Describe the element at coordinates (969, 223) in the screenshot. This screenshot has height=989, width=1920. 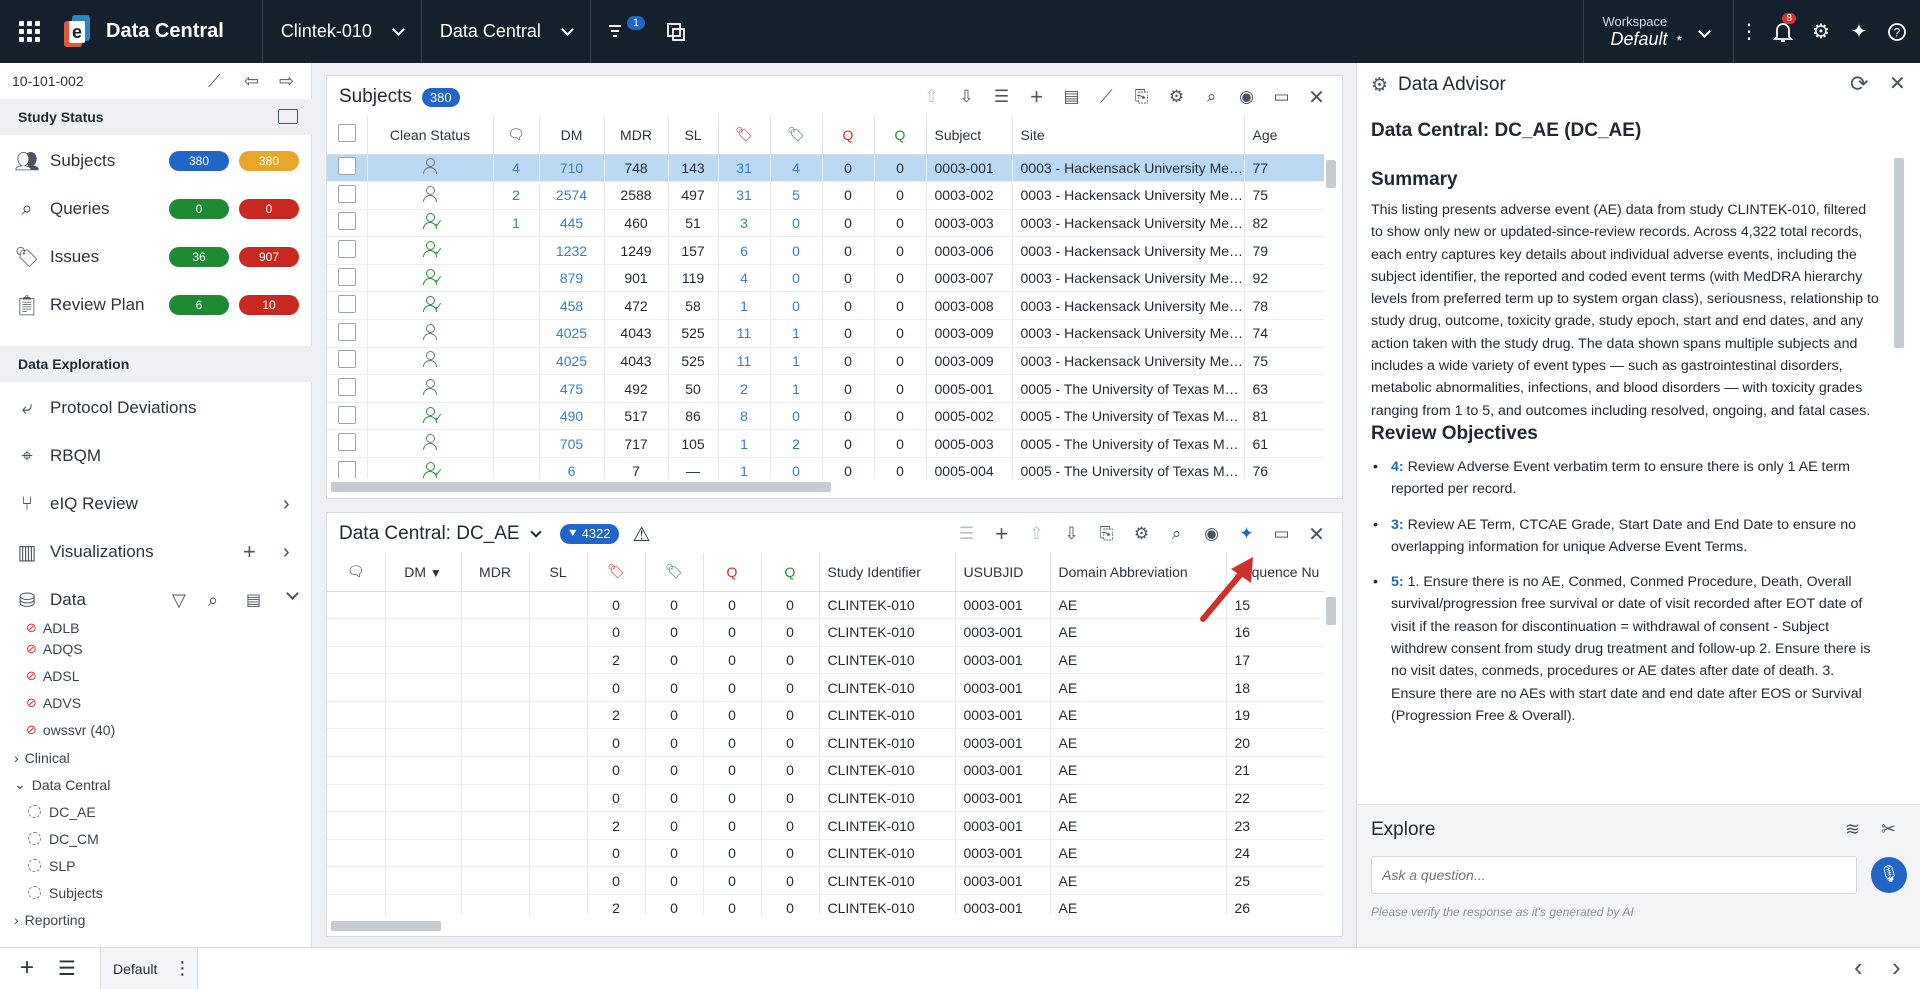
I see `subject-cell: 0003-003` at that location.